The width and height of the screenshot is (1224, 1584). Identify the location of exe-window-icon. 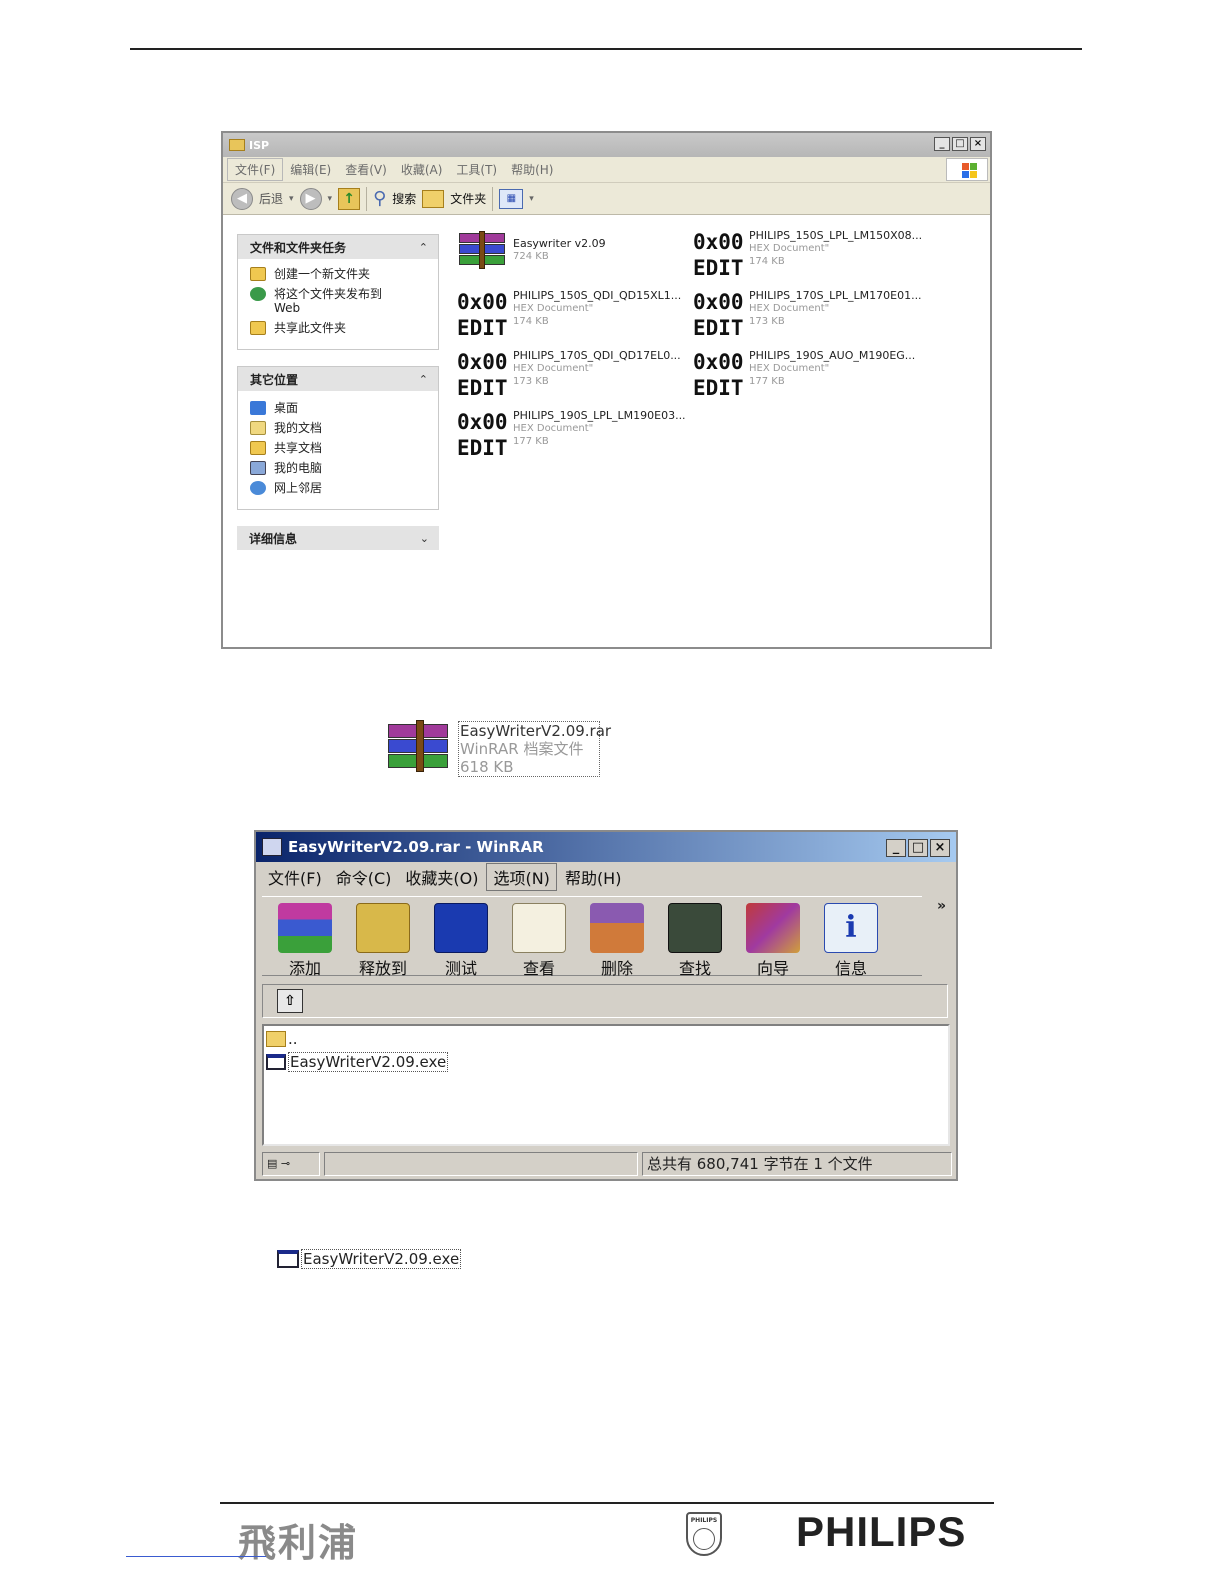
(288, 1259).